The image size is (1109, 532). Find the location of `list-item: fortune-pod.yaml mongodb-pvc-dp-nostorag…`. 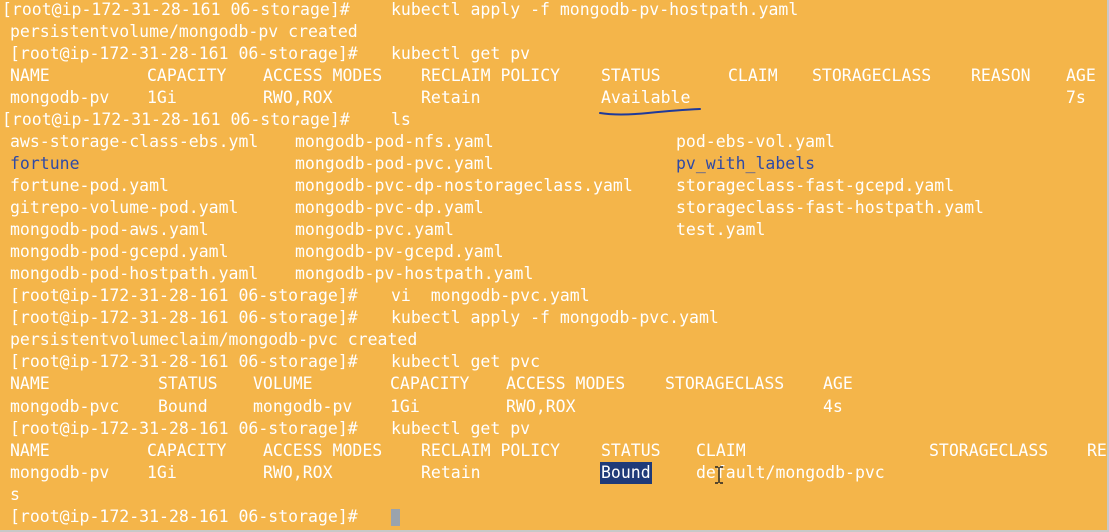

list-item: fortune-pod.yaml mongodb-pvc-dp-nostorag… is located at coordinates (482, 186).